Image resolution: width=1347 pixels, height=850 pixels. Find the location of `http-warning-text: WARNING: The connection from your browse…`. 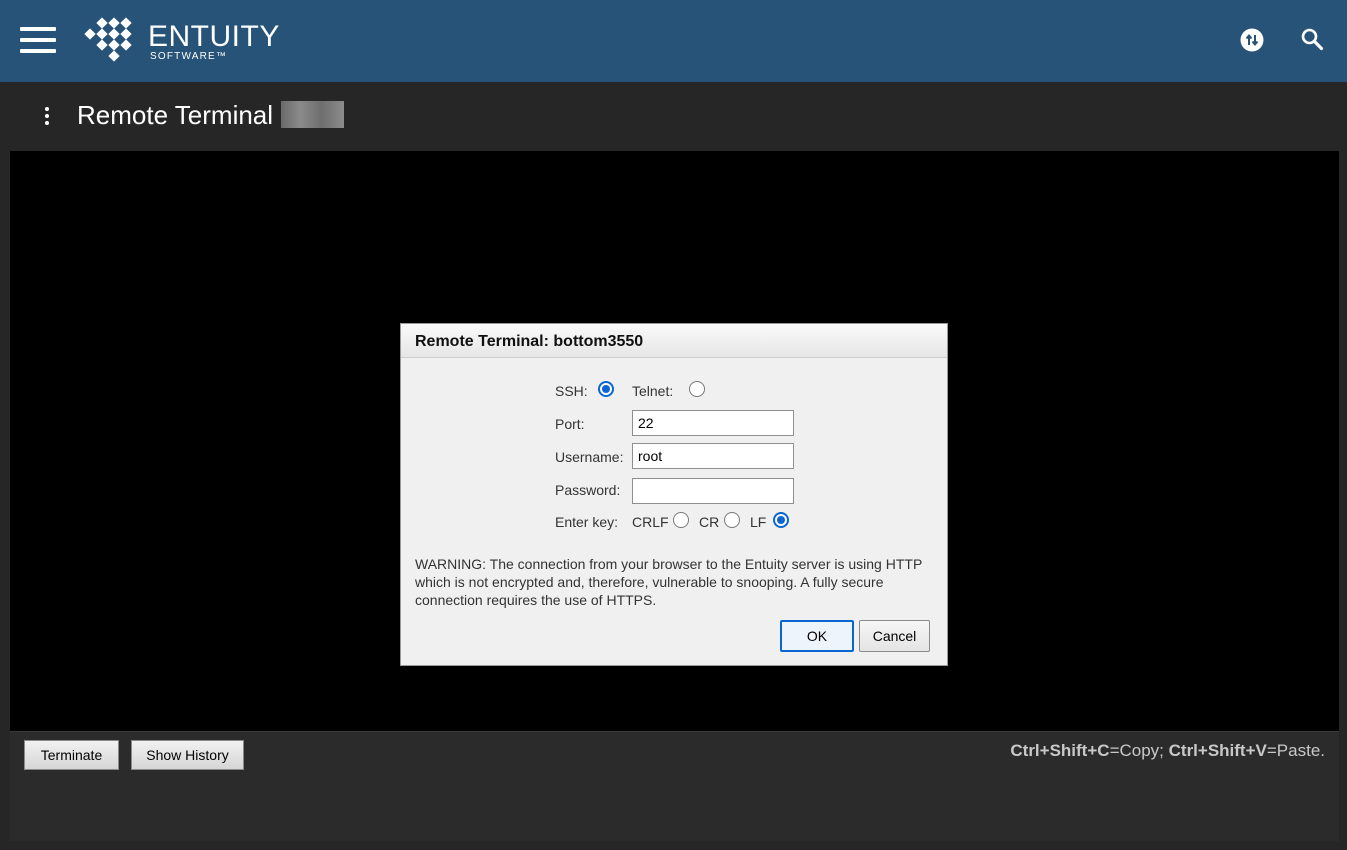

http-warning-text: WARNING: The connection from your browse… is located at coordinates (669, 582).